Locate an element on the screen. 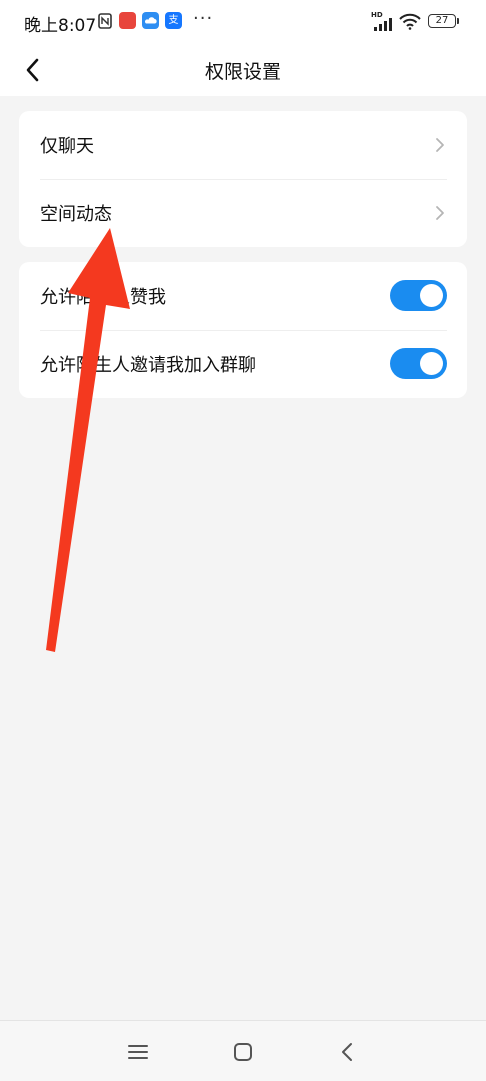  stranger-permissions-card: 允许陌生人赞我 允许陌生人邀请我加入群聊 is located at coordinates (243, 330).